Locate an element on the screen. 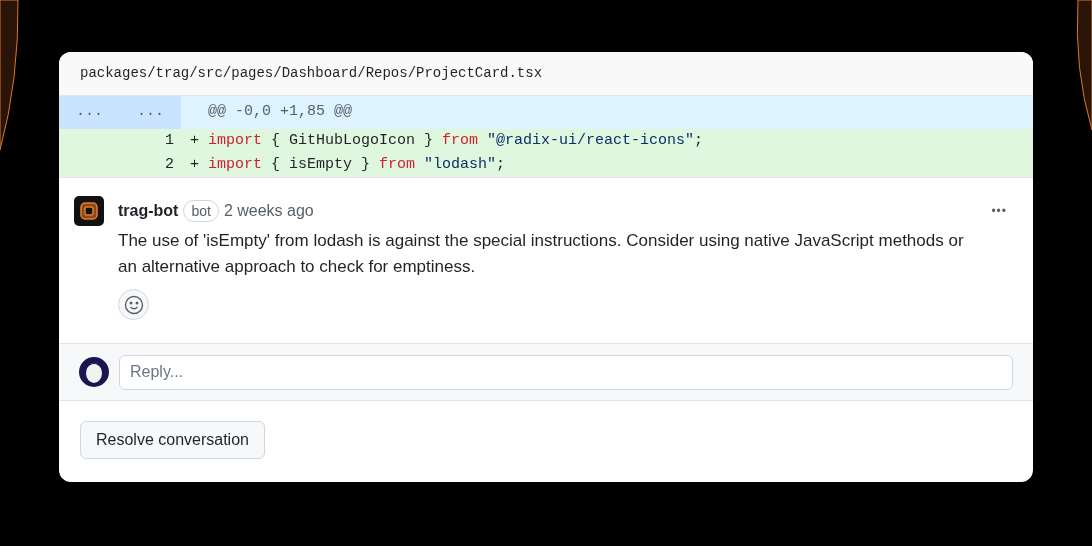  smiley-icon is located at coordinates (133, 304).